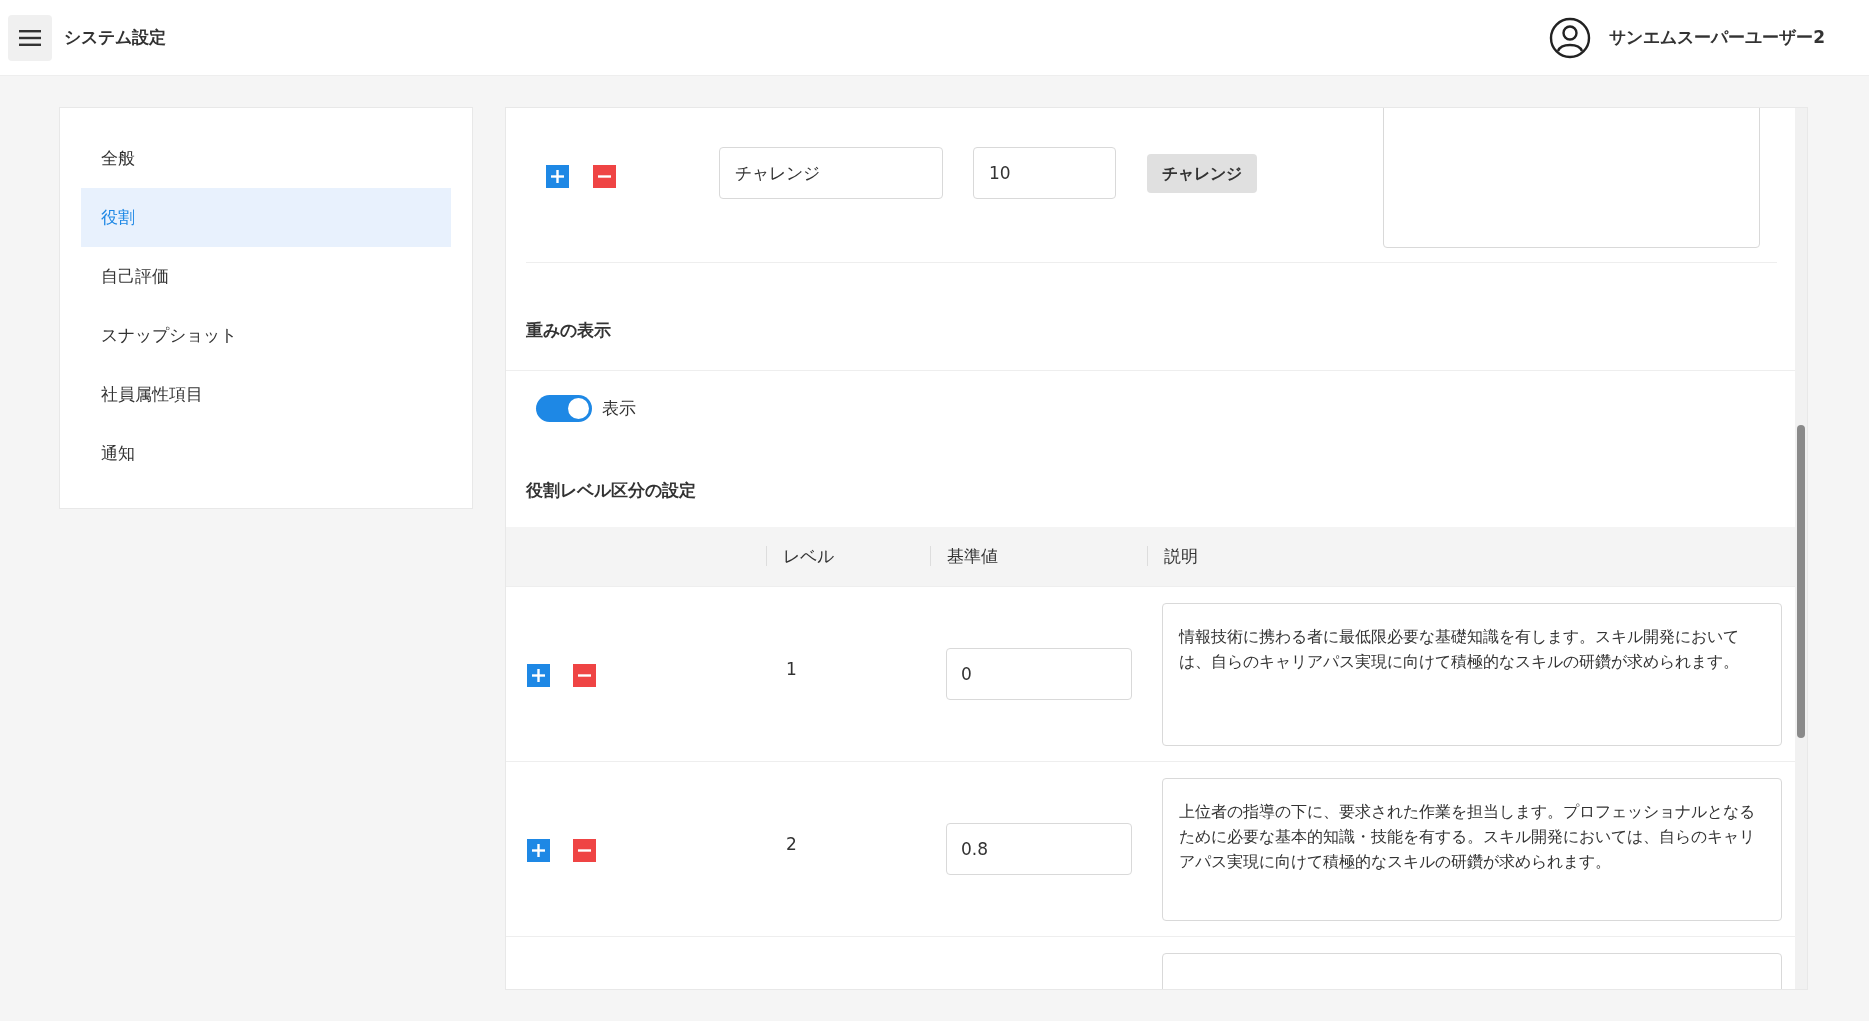 This screenshot has width=1869, height=1021. What do you see at coordinates (800, 556) in the screenshot?
I see `column-header: レベル` at bounding box center [800, 556].